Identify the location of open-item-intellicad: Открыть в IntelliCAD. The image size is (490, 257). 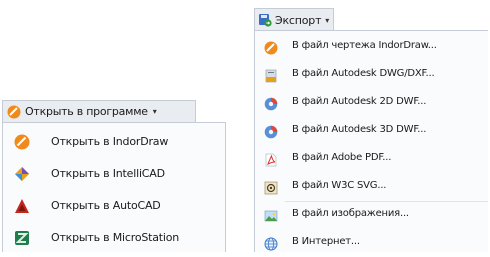
(114, 174).